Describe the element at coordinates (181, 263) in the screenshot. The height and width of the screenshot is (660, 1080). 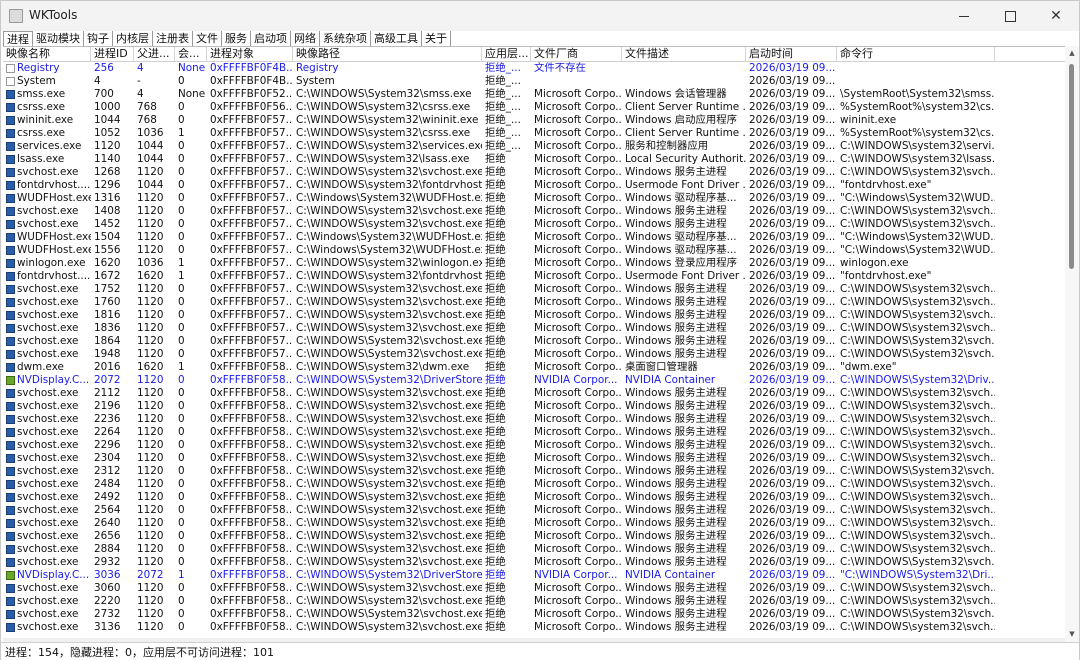
I see `col-session-cell: 1` at that location.